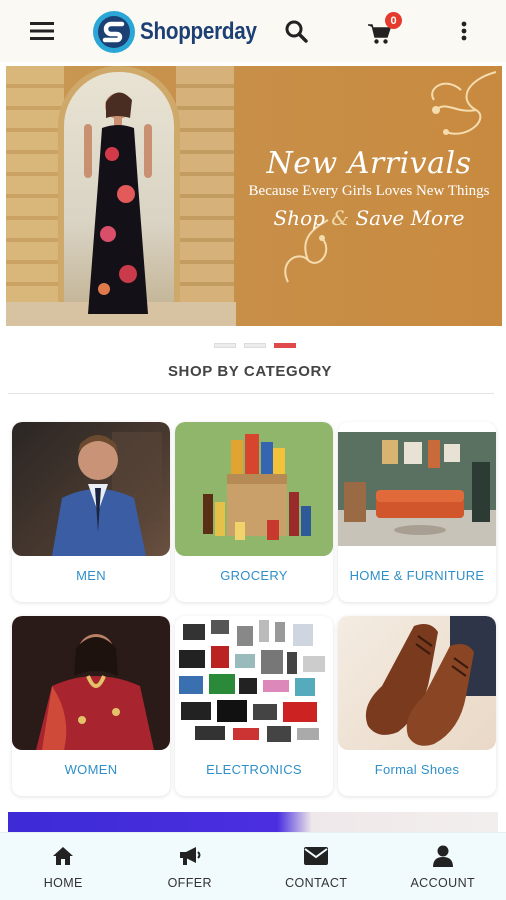 The image size is (506, 900). What do you see at coordinates (369, 191) in the screenshot?
I see `banner-subtitle: Because Every Girls Loves New Things` at bounding box center [369, 191].